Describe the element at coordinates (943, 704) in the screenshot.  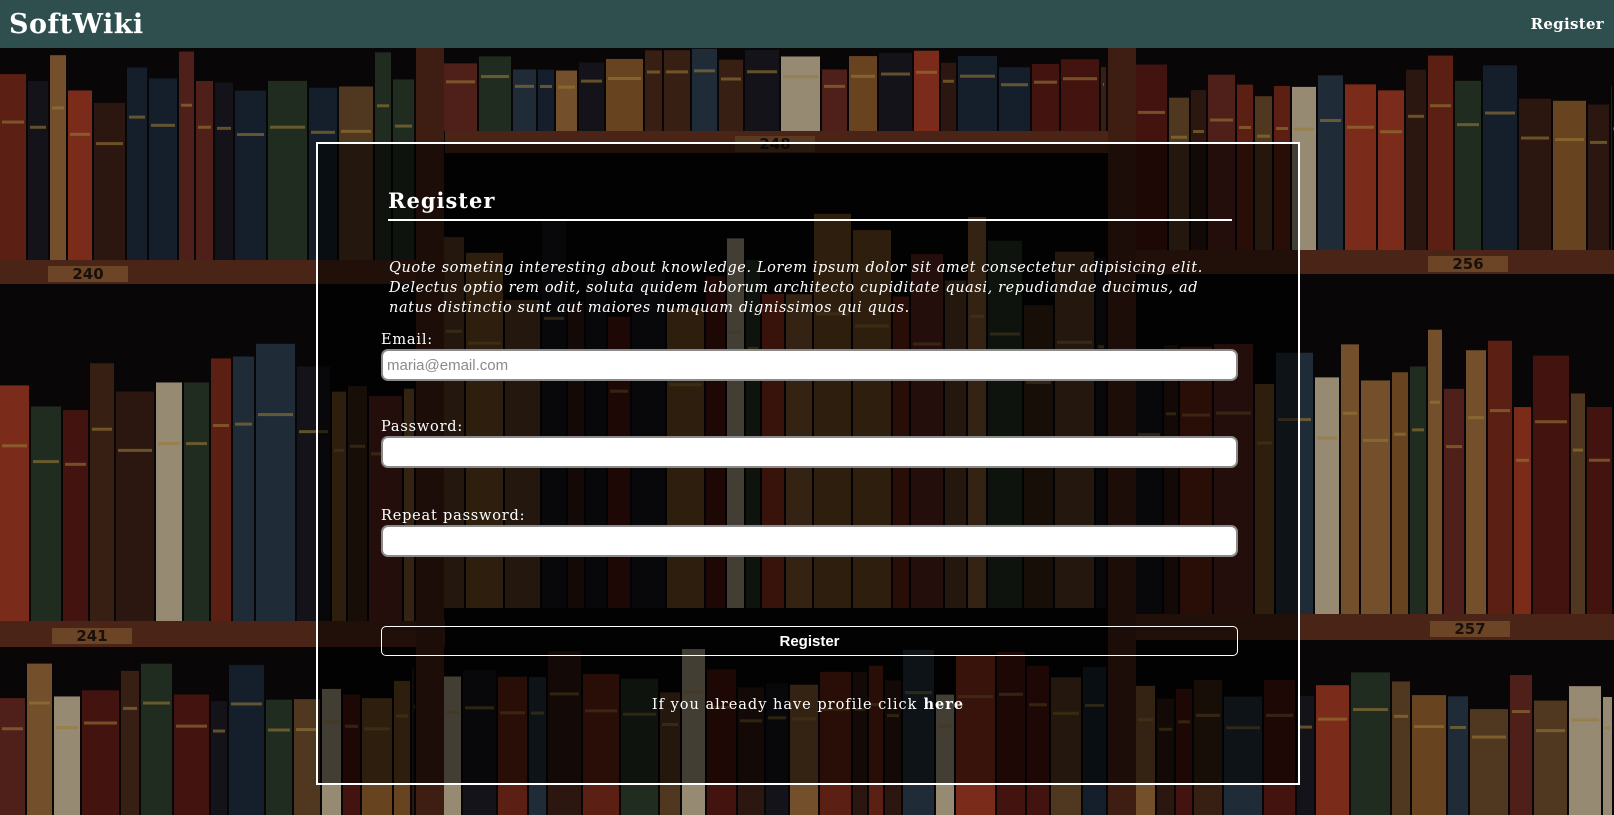
I see `login-here-link: here` at that location.